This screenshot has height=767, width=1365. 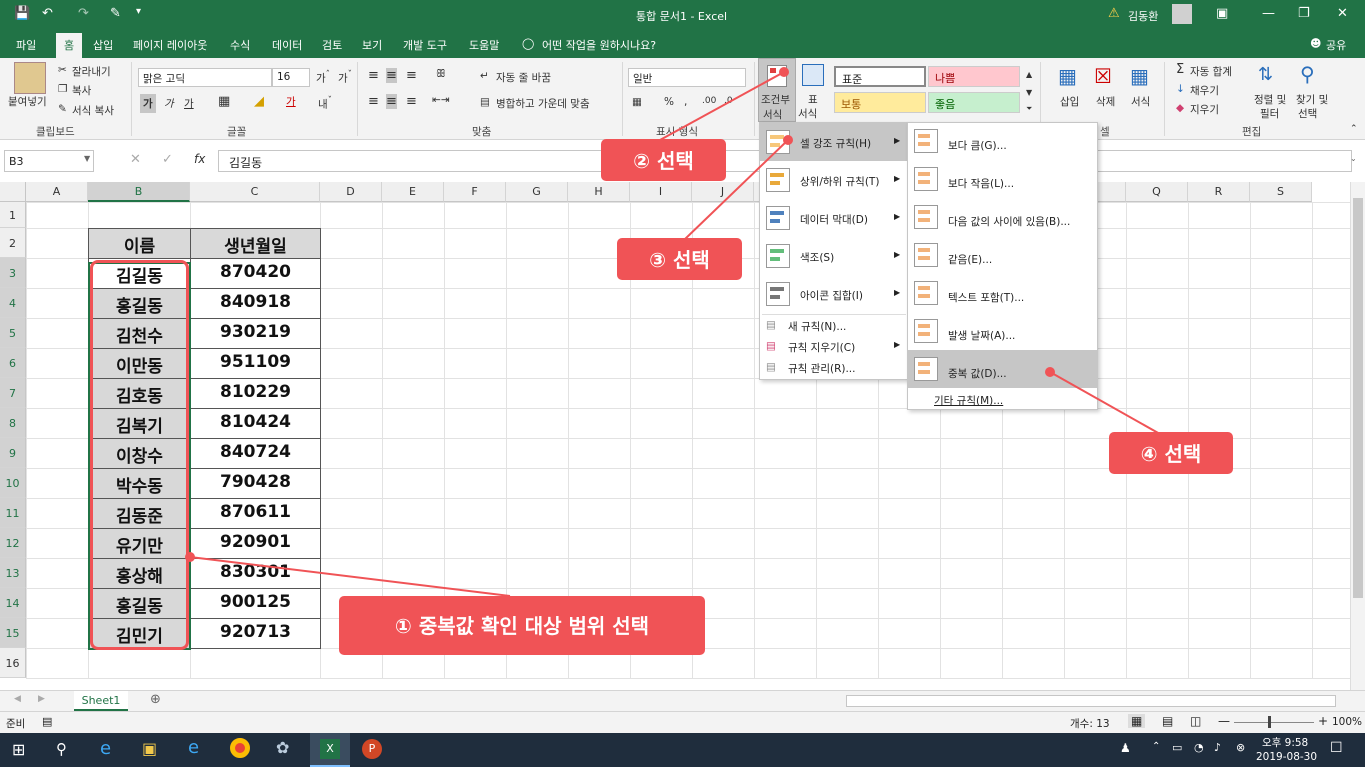 What do you see at coordinates (1180, 69) in the screenshot?
I see `autosum-icon: Σ` at bounding box center [1180, 69].